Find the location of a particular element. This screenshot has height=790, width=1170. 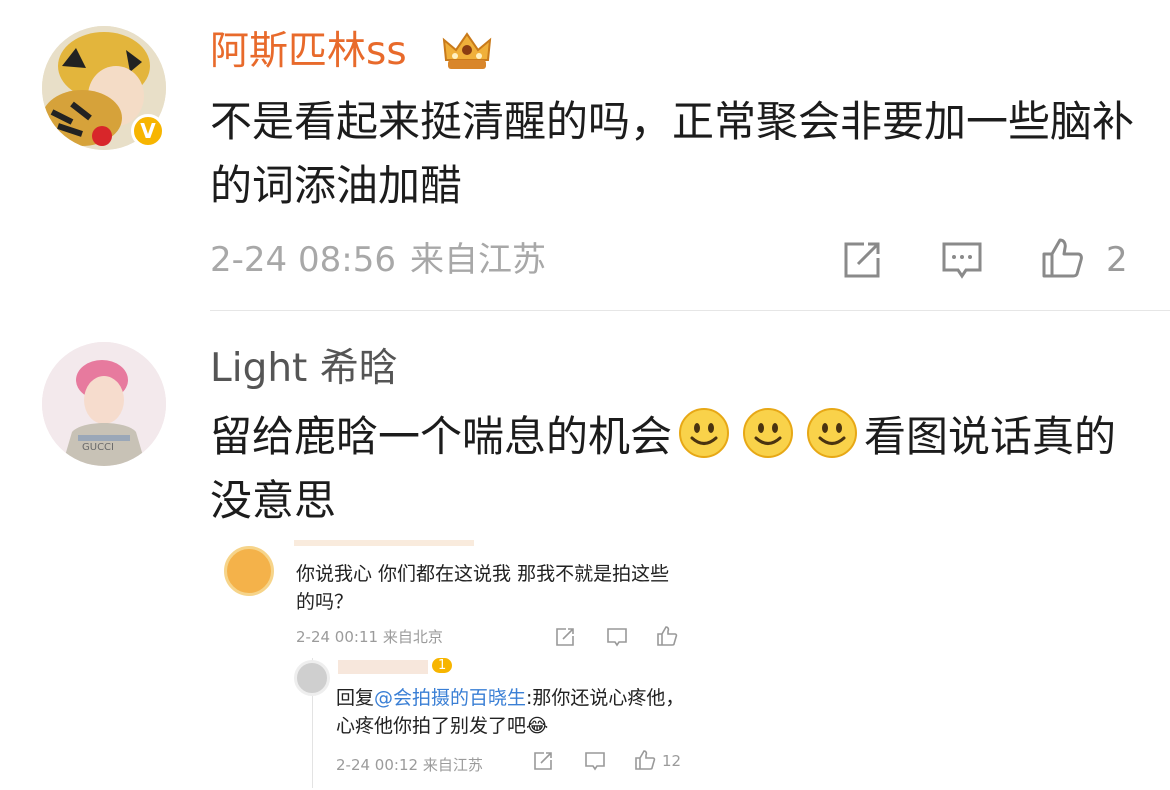

comment-meta: 2-24 08:56 来自江苏 is located at coordinates (378, 260).